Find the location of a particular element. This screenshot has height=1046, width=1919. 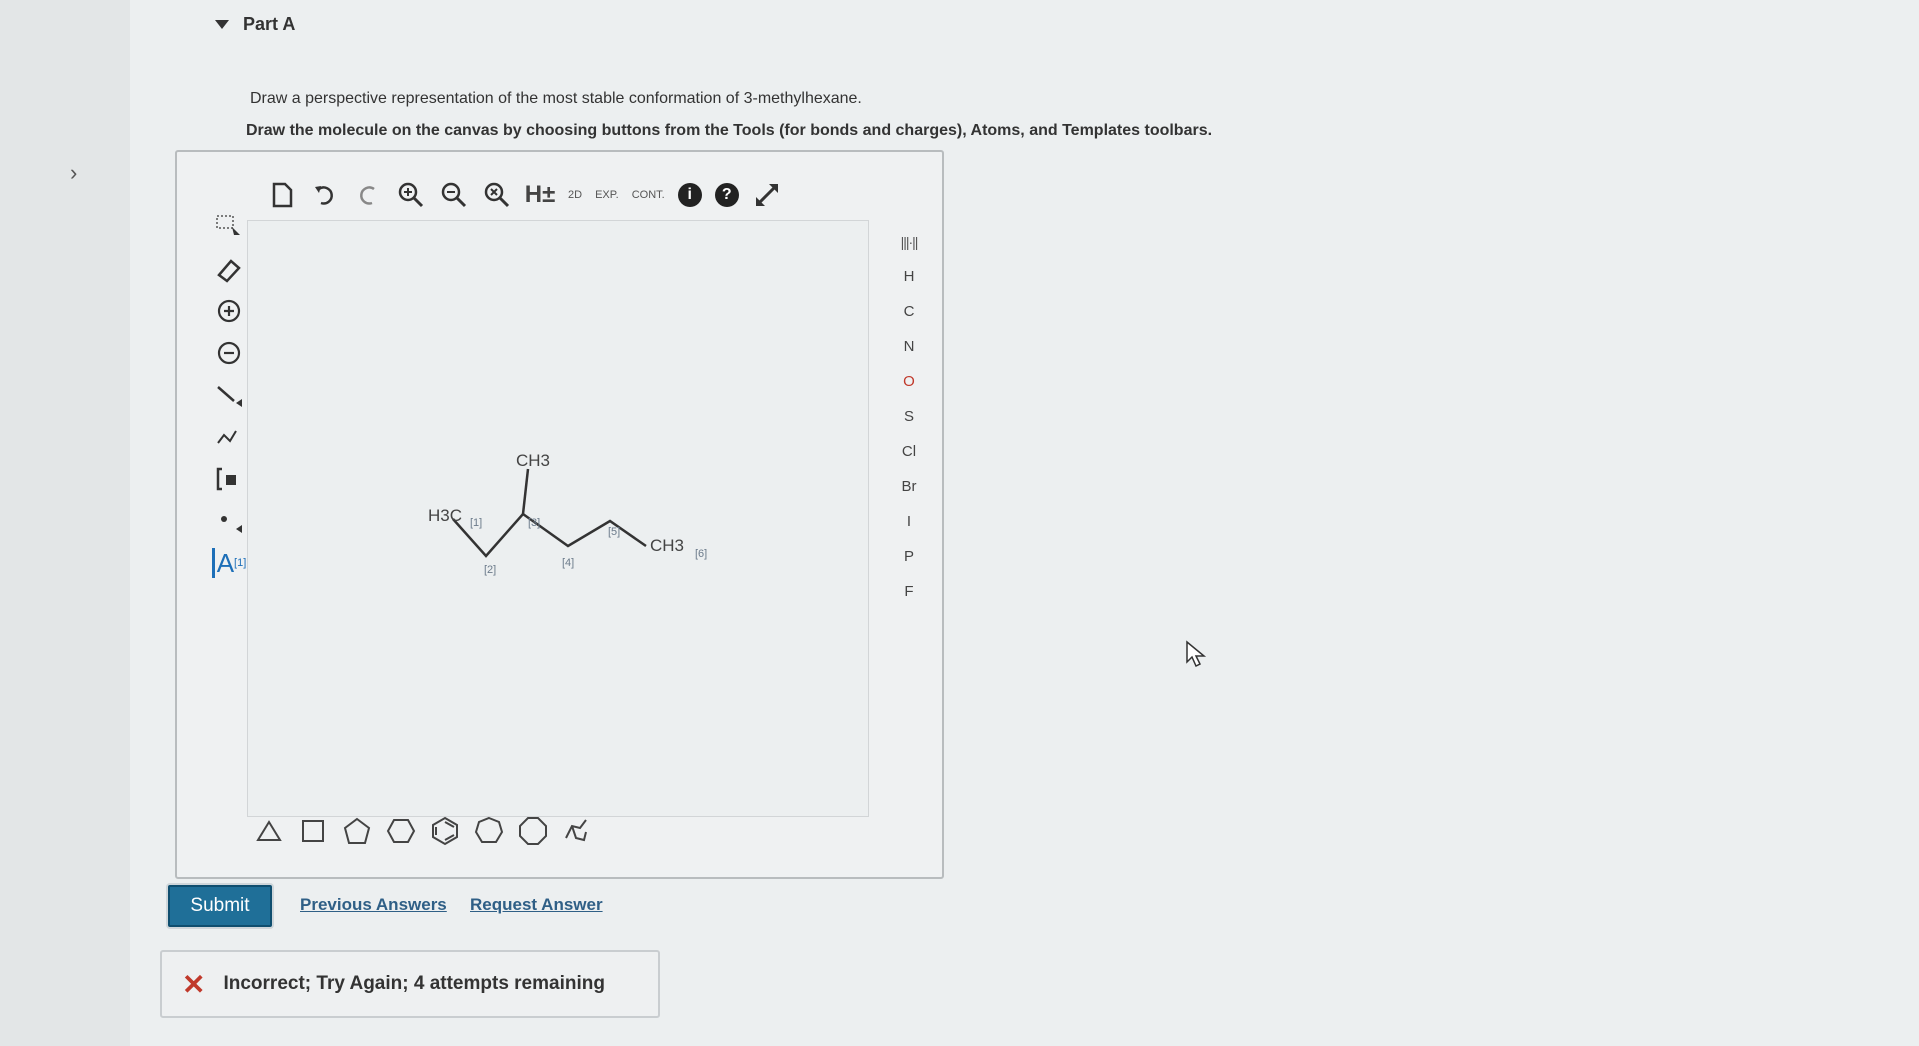

atom-index: [5] is located at coordinates (614, 532).